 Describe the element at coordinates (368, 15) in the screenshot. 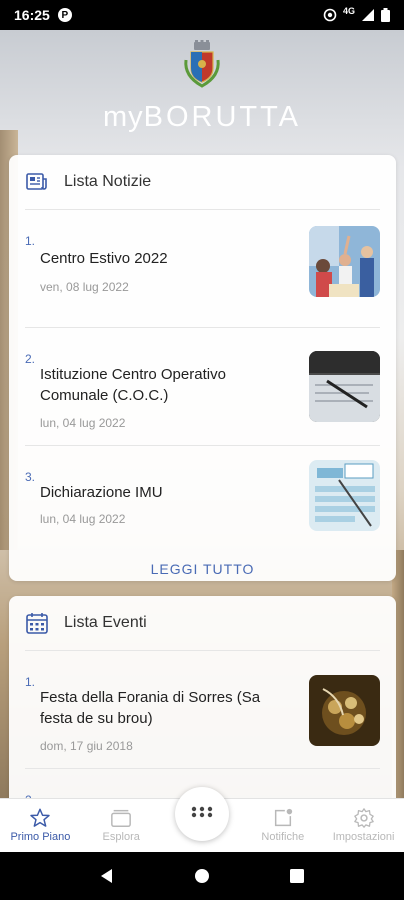

I see `signal-icon` at that location.